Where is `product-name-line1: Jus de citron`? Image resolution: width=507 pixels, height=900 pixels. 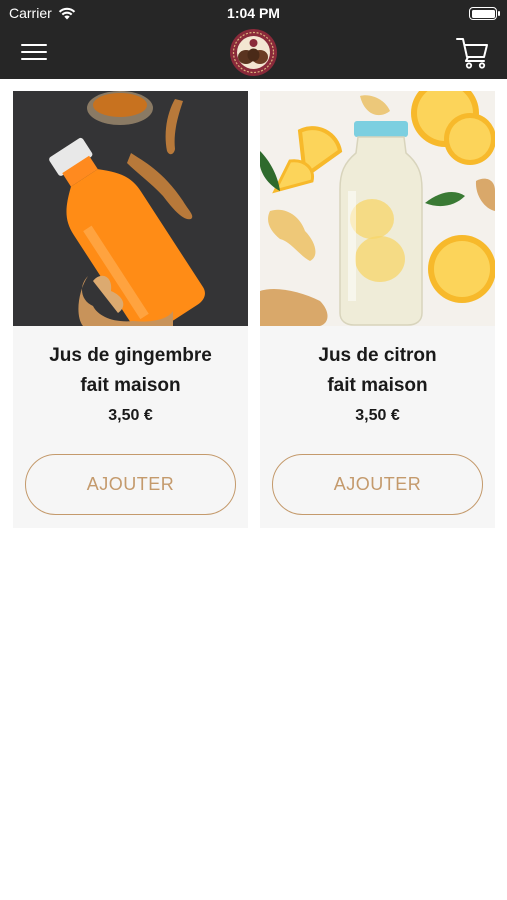
product-name-line1: Jus de citron is located at coordinates (377, 355).